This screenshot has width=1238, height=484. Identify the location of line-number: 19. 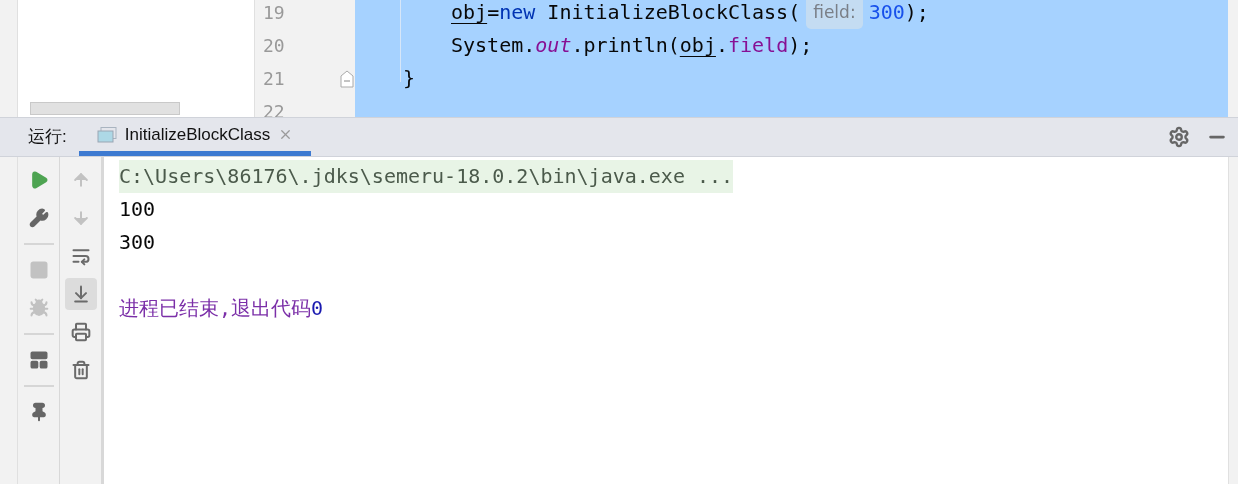
(274, 13).